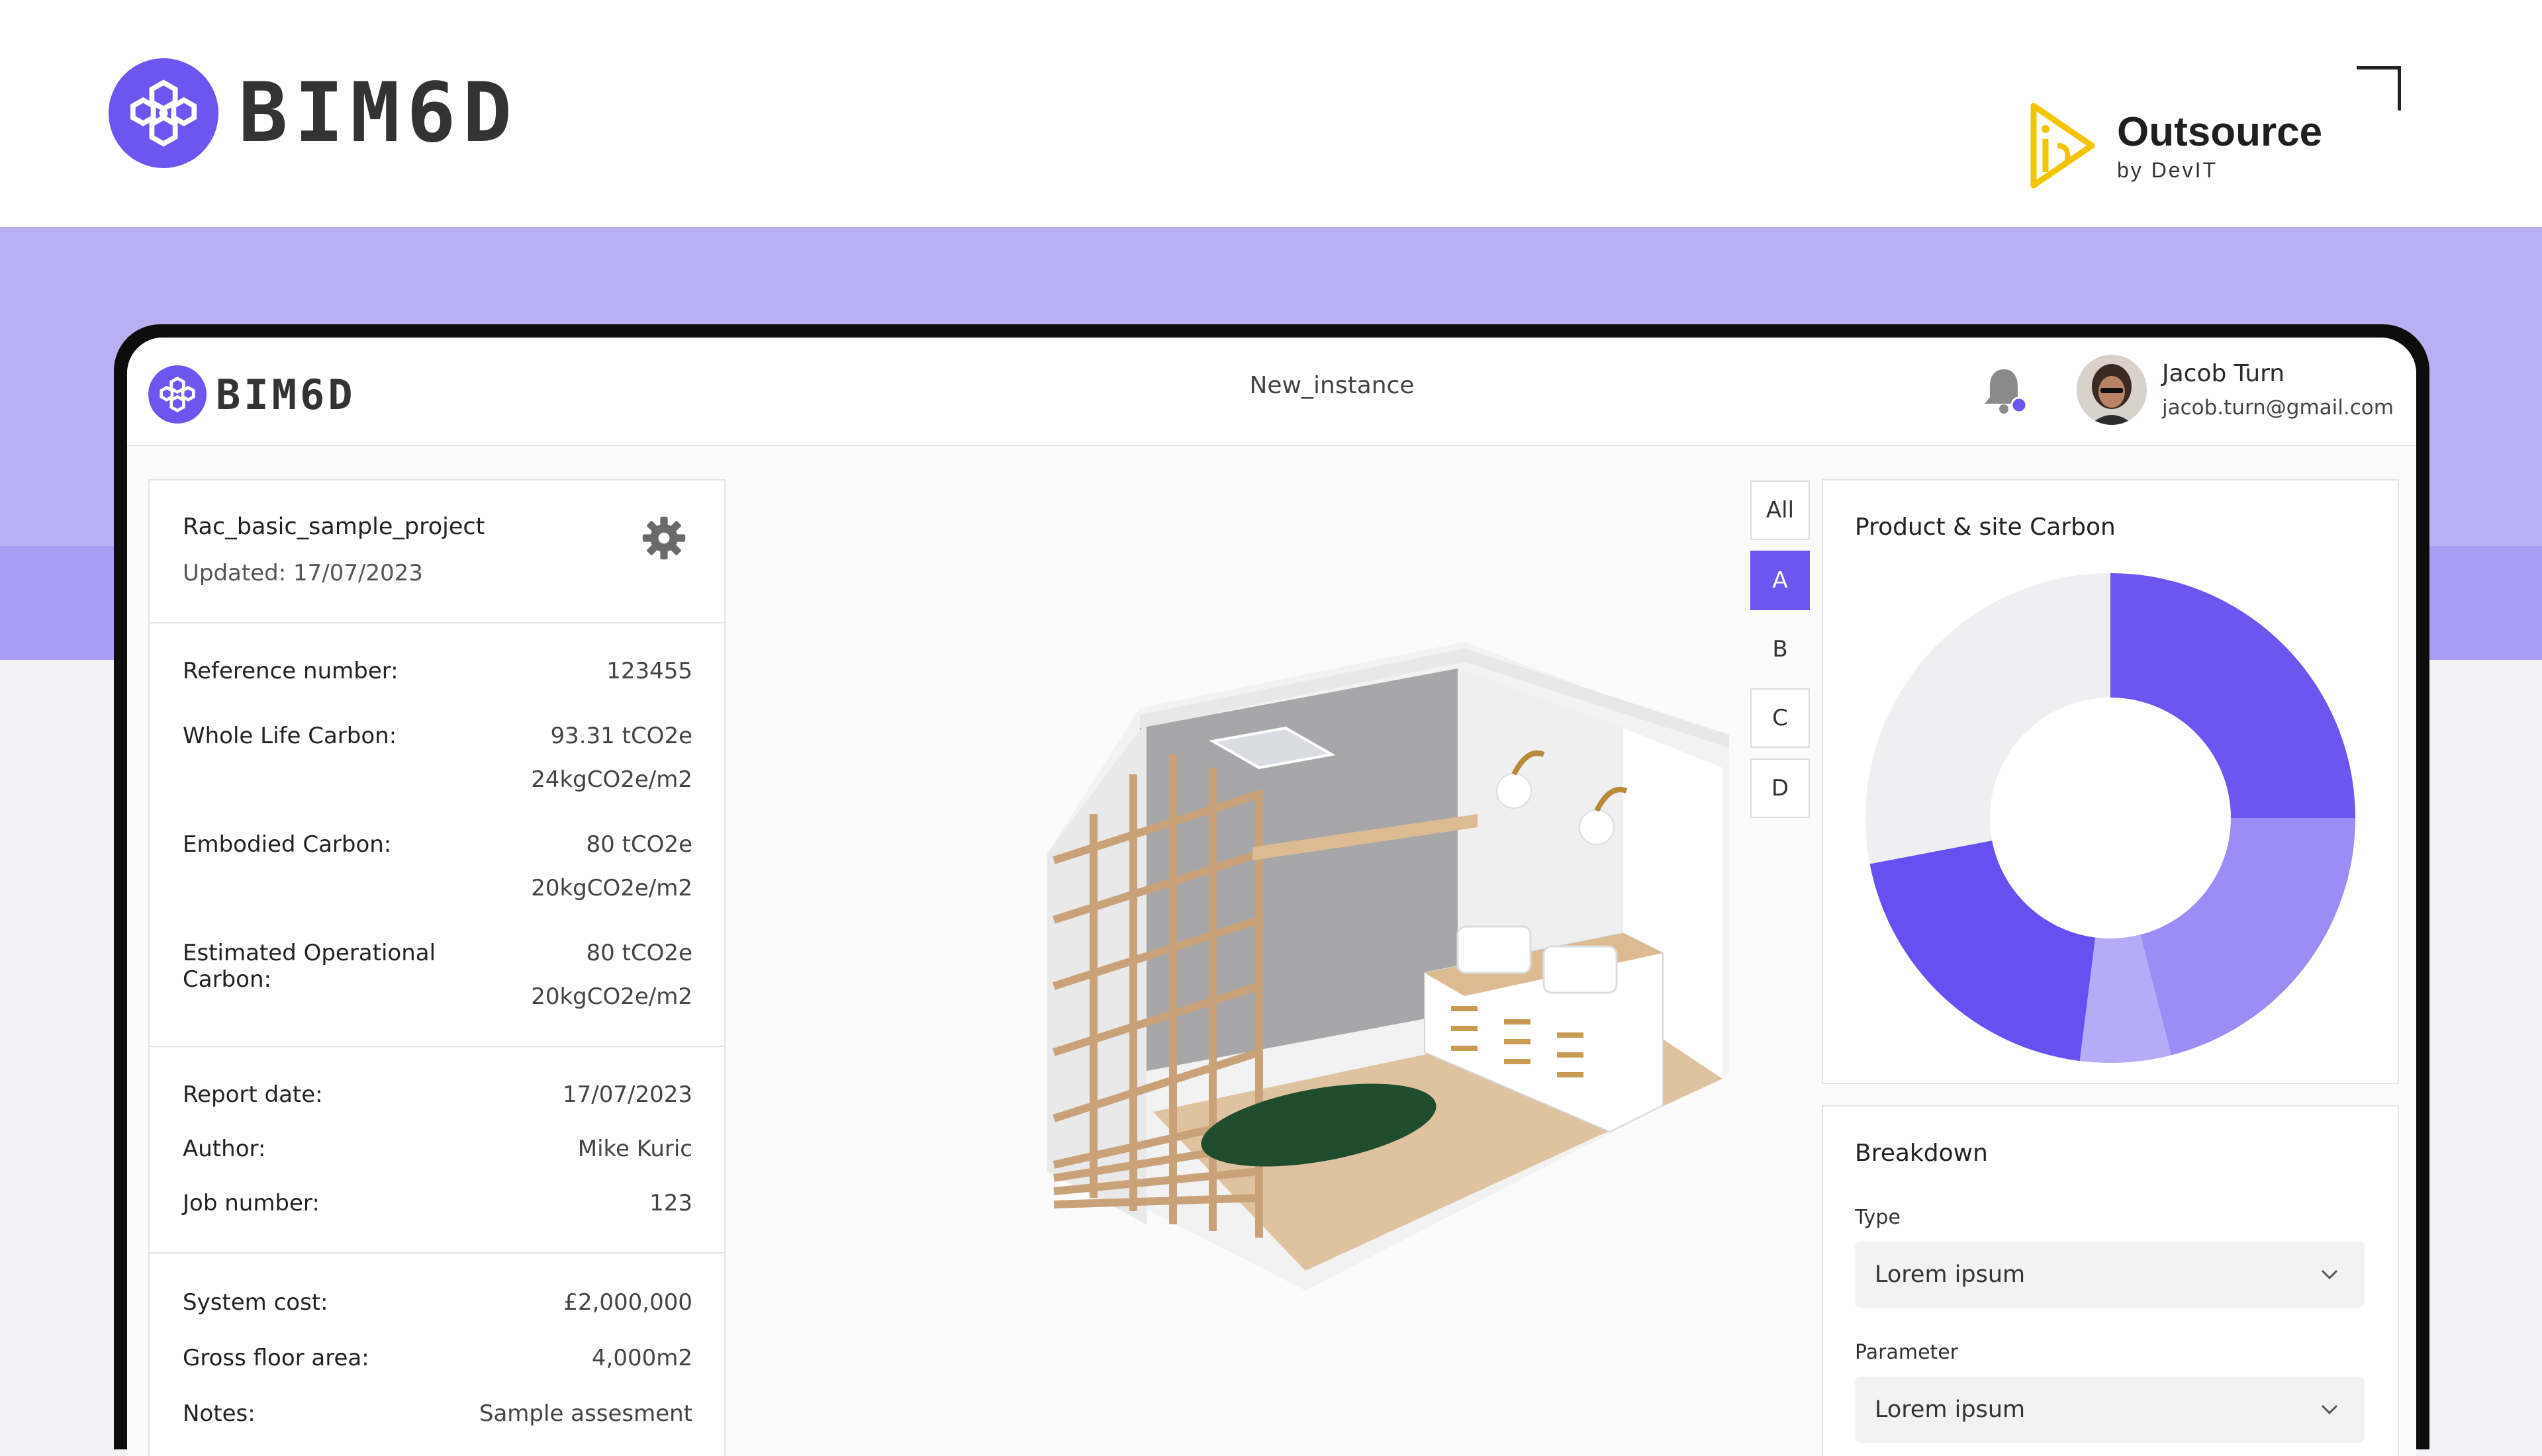 The height and width of the screenshot is (1456, 2542). What do you see at coordinates (1780, 788) in the screenshot?
I see `filter-d: D` at bounding box center [1780, 788].